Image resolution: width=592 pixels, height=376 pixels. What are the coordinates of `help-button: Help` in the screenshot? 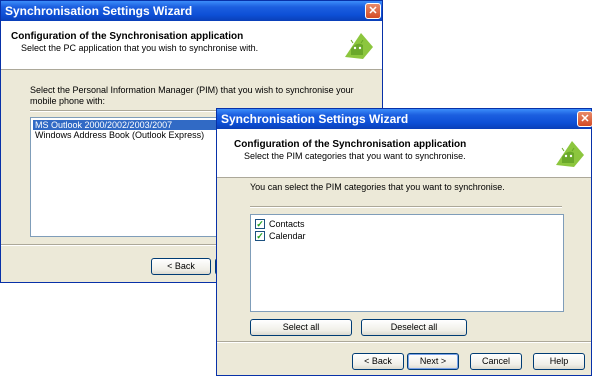 It's located at (559, 361).